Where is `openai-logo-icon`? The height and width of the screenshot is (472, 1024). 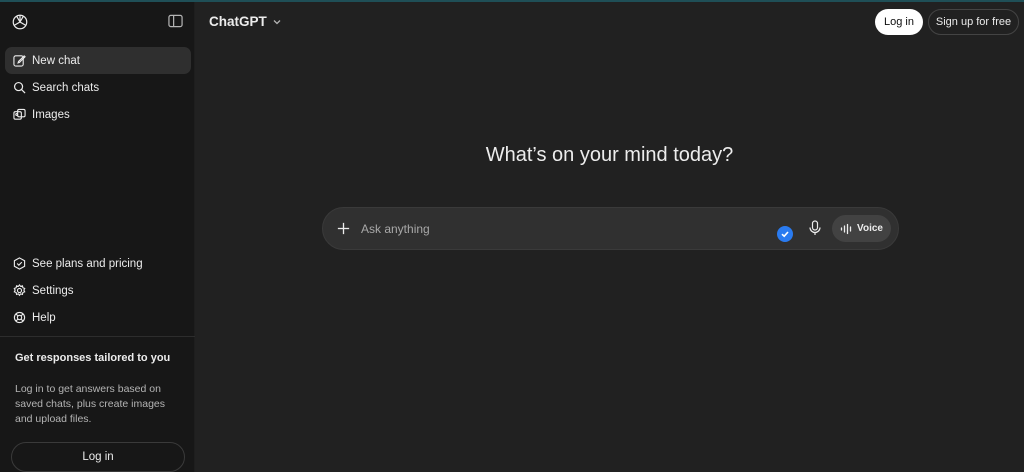
openai-logo-icon is located at coordinates (20, 22).